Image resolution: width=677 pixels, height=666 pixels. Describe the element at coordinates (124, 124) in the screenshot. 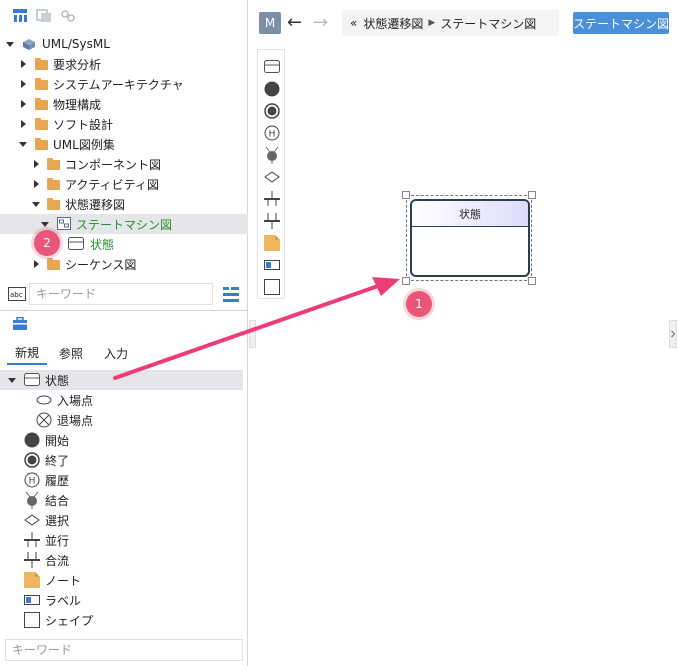

I see `tree-item-software: ソフト設計` at that location.